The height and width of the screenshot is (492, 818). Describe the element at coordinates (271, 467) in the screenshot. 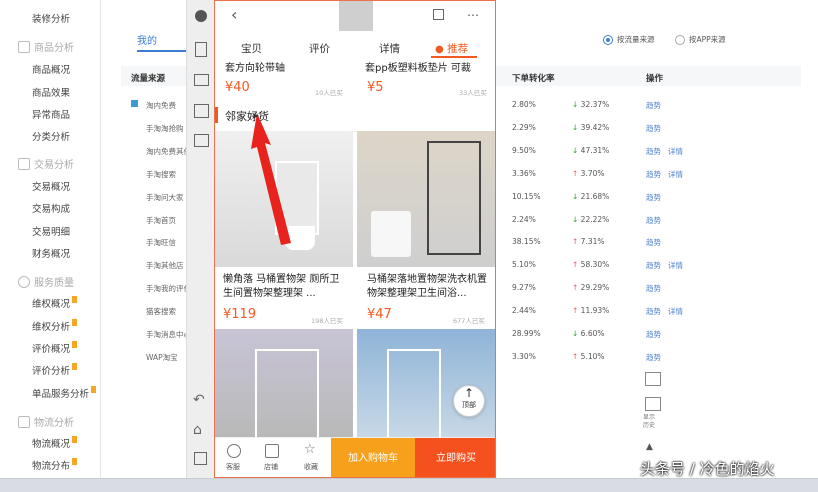

I see `shop-label: 店铺` at that location.